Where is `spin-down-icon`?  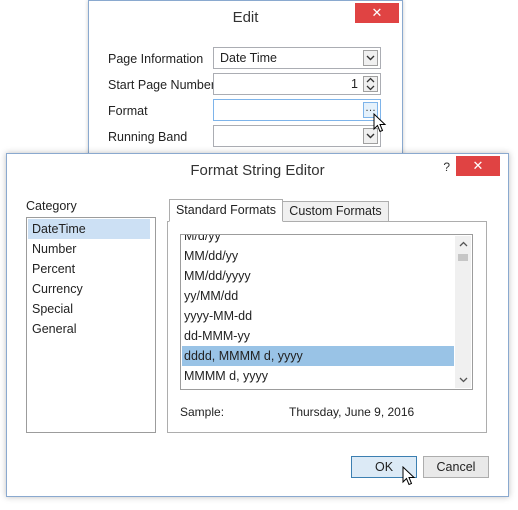 spin-down-icon is located at coordinates (370, 88).